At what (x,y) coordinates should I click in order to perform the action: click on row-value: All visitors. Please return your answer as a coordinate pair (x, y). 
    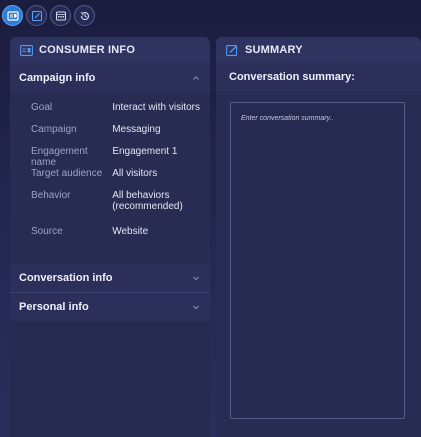
    Looking at the image, I should click on (135, 173).